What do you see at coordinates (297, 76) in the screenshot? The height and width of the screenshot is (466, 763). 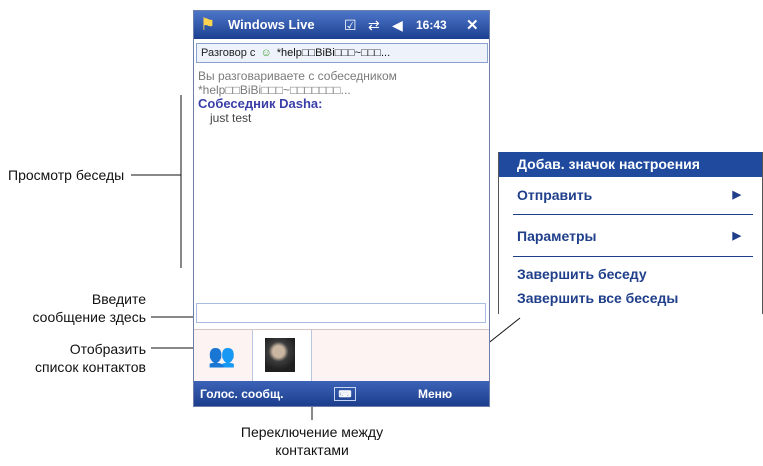 I see `system-message-line1: Вы разговариваете с собеседником` at bounding box center [297, 76].